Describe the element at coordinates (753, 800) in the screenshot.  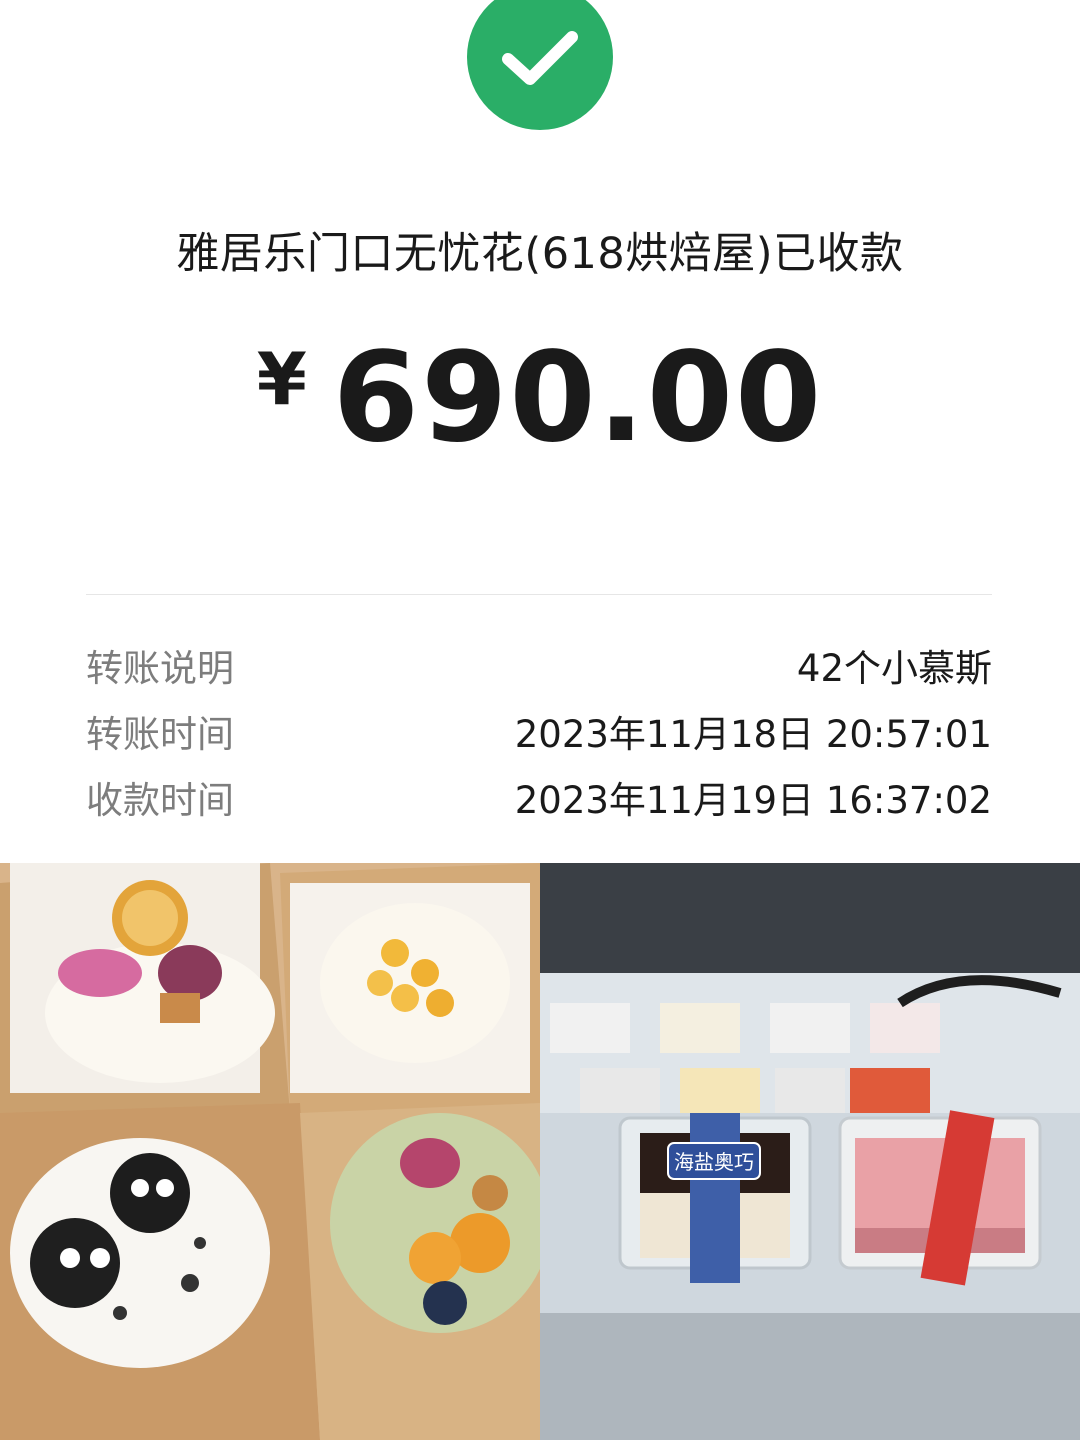
I see `detail-value: 2023年11月19日 16:37:02` at that location.